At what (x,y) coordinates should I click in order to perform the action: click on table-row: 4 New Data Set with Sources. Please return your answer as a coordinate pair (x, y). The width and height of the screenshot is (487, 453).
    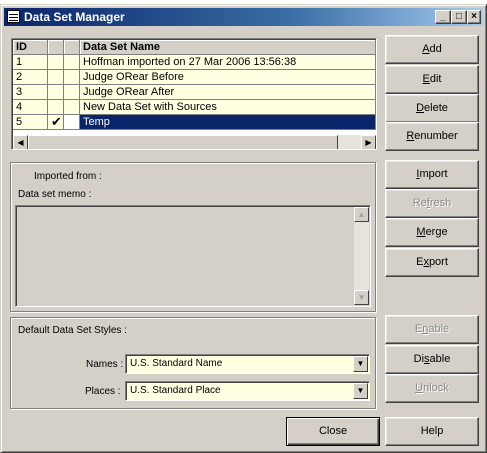
    Looking at the image, I should click on (194, 107).